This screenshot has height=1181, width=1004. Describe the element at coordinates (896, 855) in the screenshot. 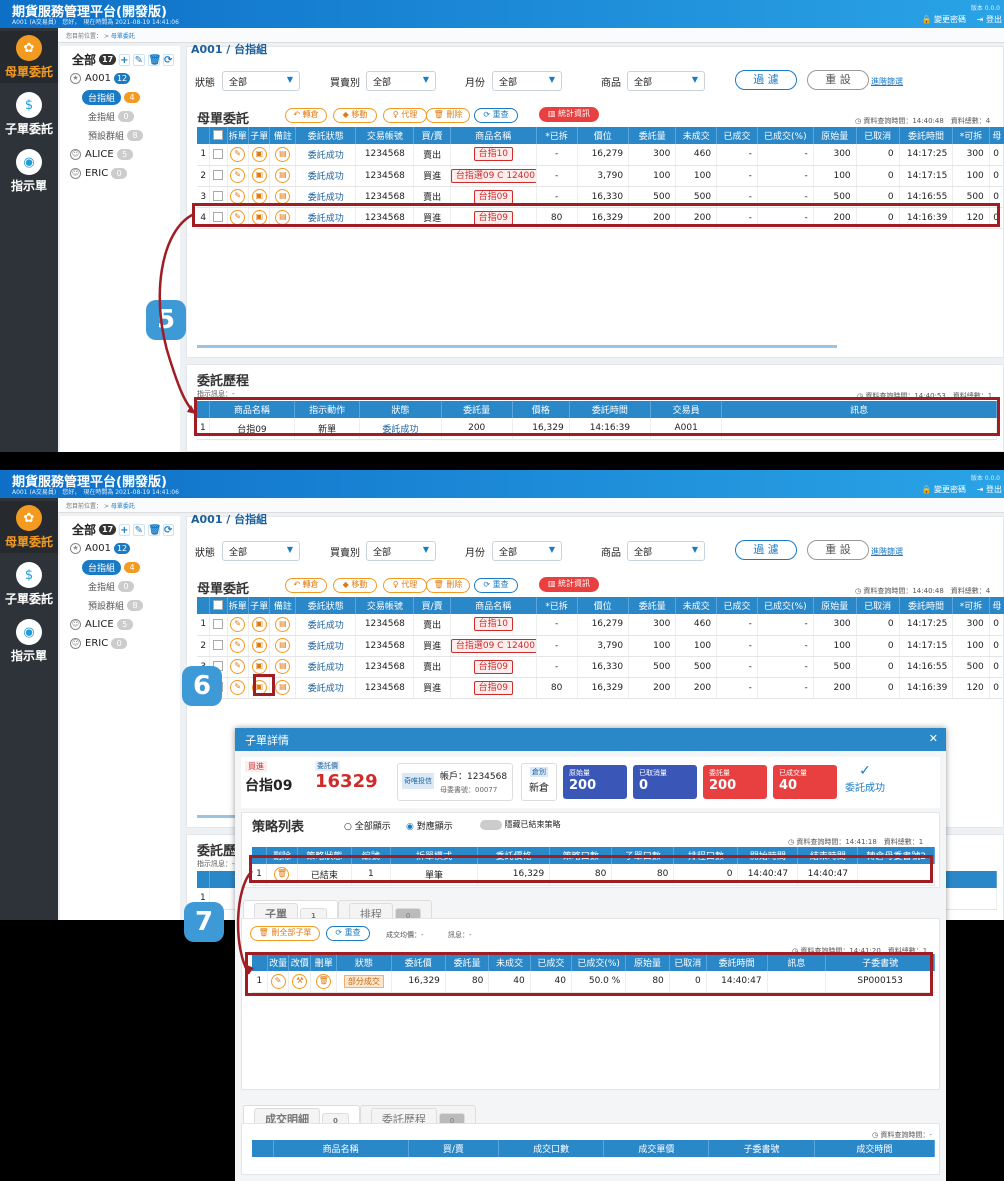

I see `column-header: 轉倉母委書號2` at that location.